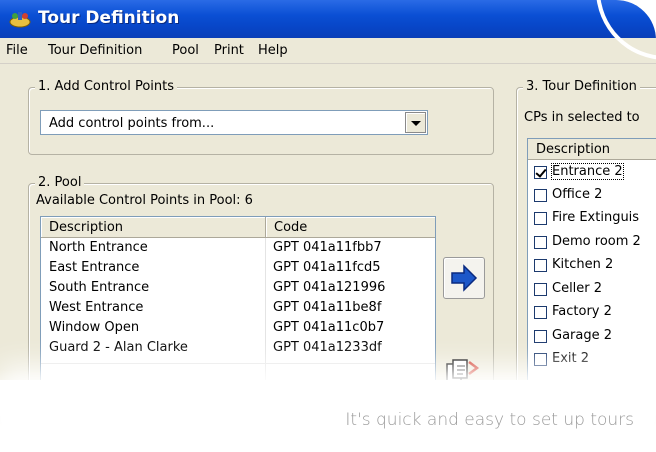 This screenshot has height=452, width=656. I want to click on caption-text: It's quick and easy to set up tours, so click(489, 420).